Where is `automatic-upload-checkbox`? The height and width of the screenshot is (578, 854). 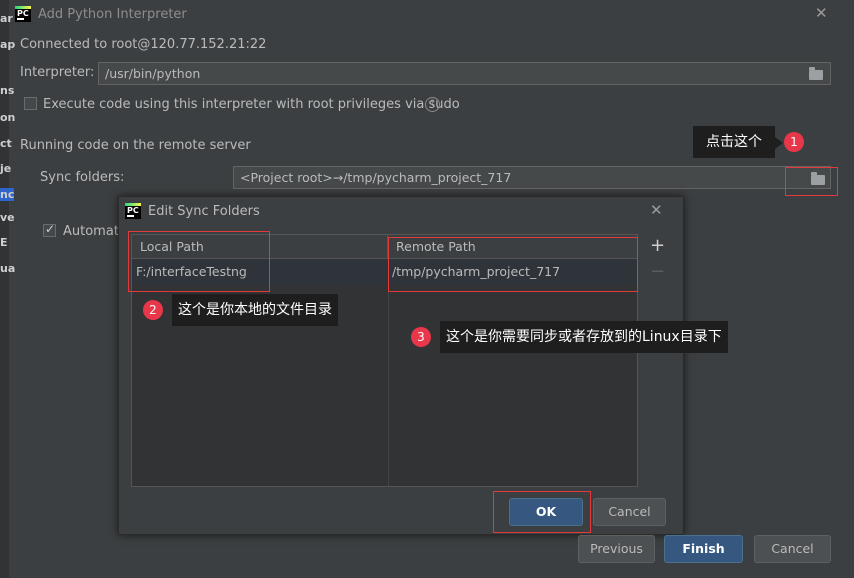
automatic-upload-checkbox is located at coordinates (49, 229).